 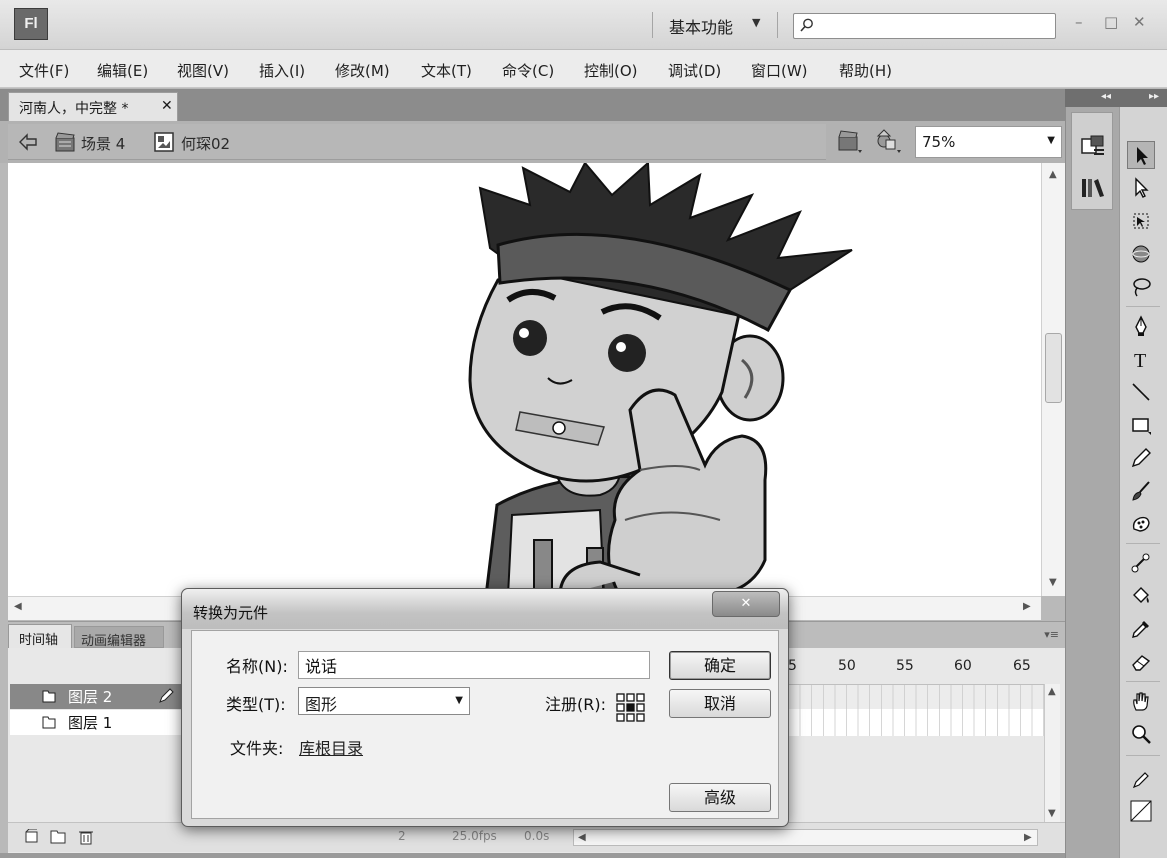 What do you see at coordinates (1141, 392) in the screenshot?
I see `line-tool` at bounding box center [1141, 392].